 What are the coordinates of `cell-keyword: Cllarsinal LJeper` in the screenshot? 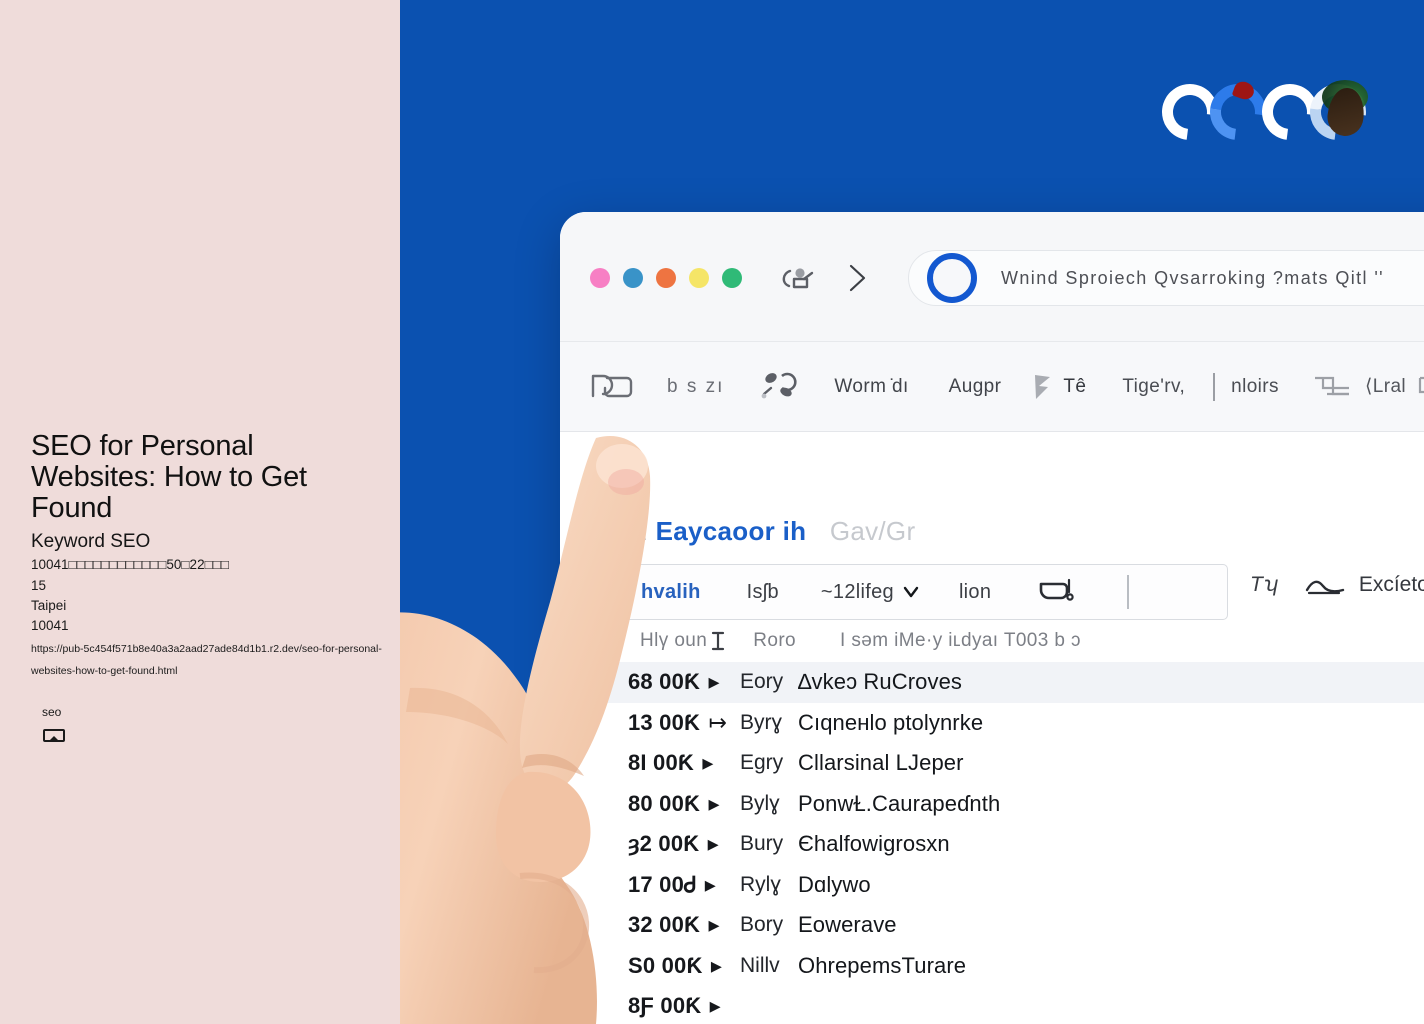 It's located at (881, 763).